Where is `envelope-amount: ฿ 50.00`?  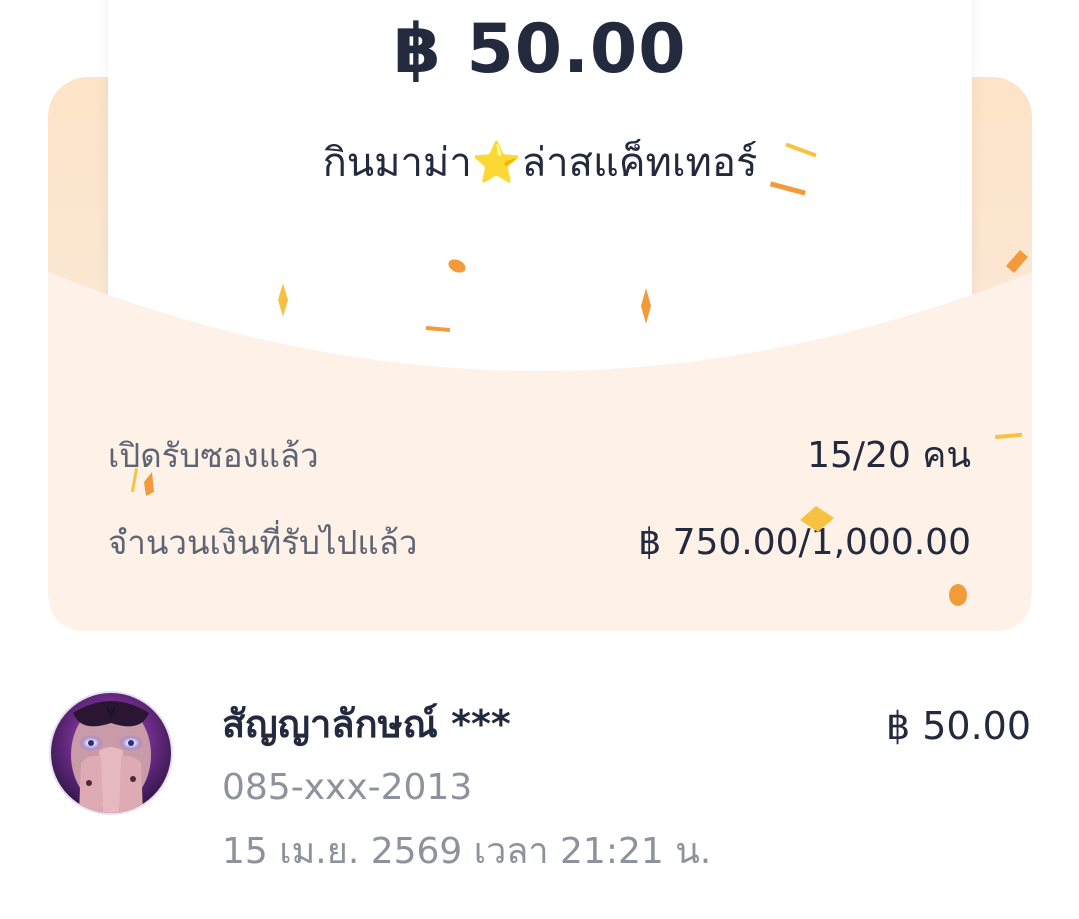 envelope-amount: ฿ 50.00 is located at coordinates (540, 49).